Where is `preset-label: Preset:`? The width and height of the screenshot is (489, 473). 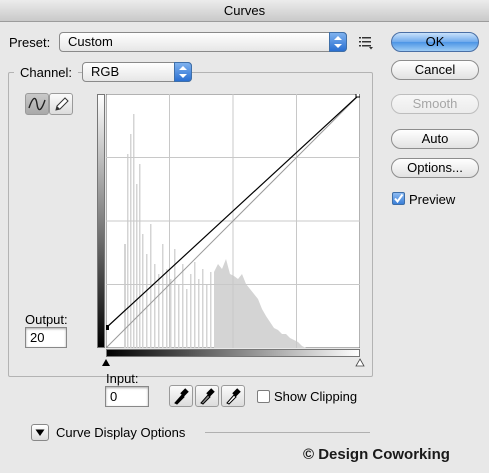 preset-label: Preset: is located at coordinates (30, 42).